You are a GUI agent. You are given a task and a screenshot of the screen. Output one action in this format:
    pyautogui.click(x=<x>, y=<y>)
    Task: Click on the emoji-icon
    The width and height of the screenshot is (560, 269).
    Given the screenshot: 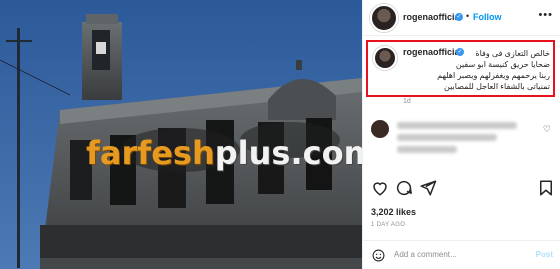 What is the action you would take?
    pyautogui.click(x=378, y=255)
    